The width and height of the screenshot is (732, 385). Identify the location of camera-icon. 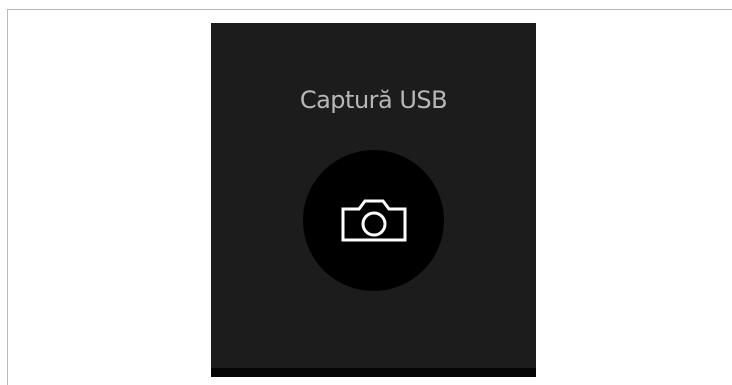
(374, 220).